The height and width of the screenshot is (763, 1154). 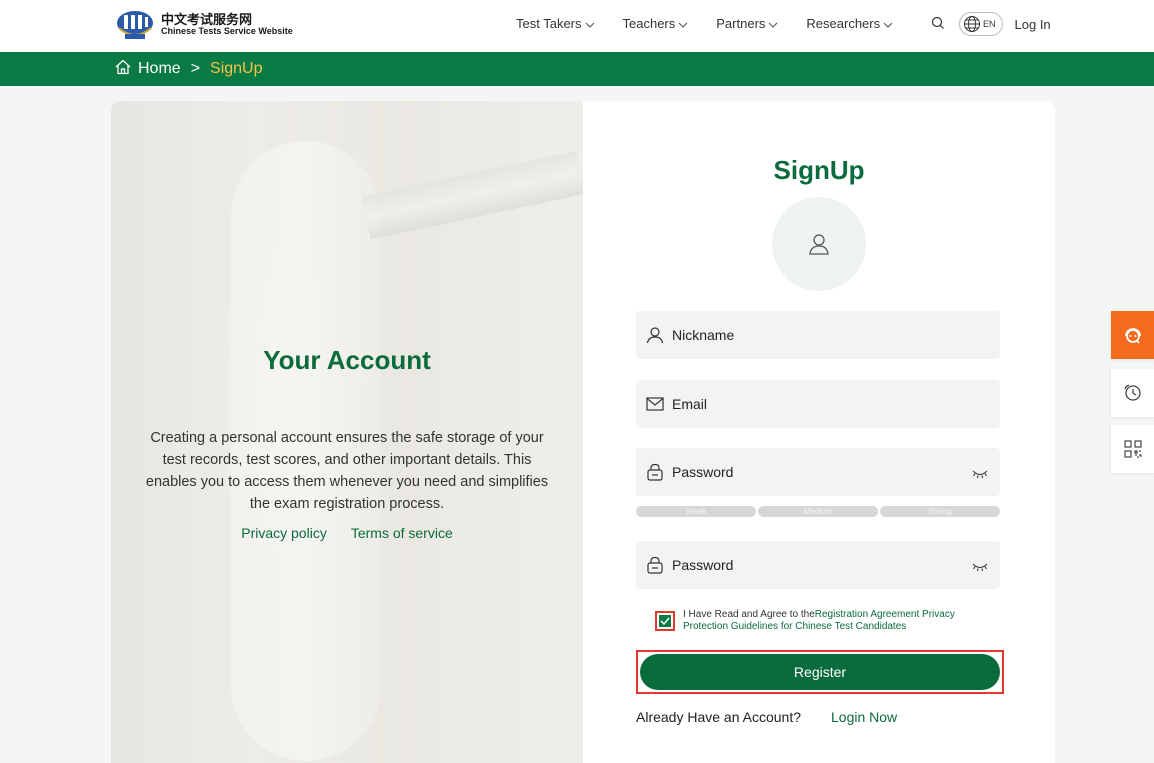 I want to click on avatar, so click(x=819, y=244).